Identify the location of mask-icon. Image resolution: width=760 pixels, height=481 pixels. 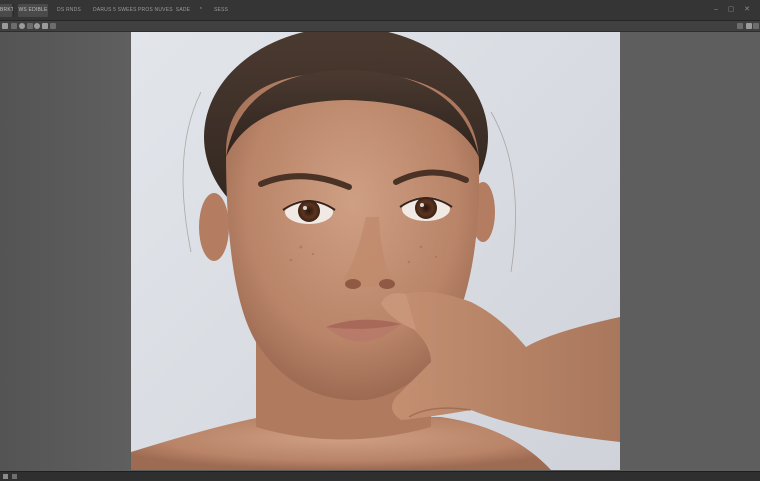
(45, 26).